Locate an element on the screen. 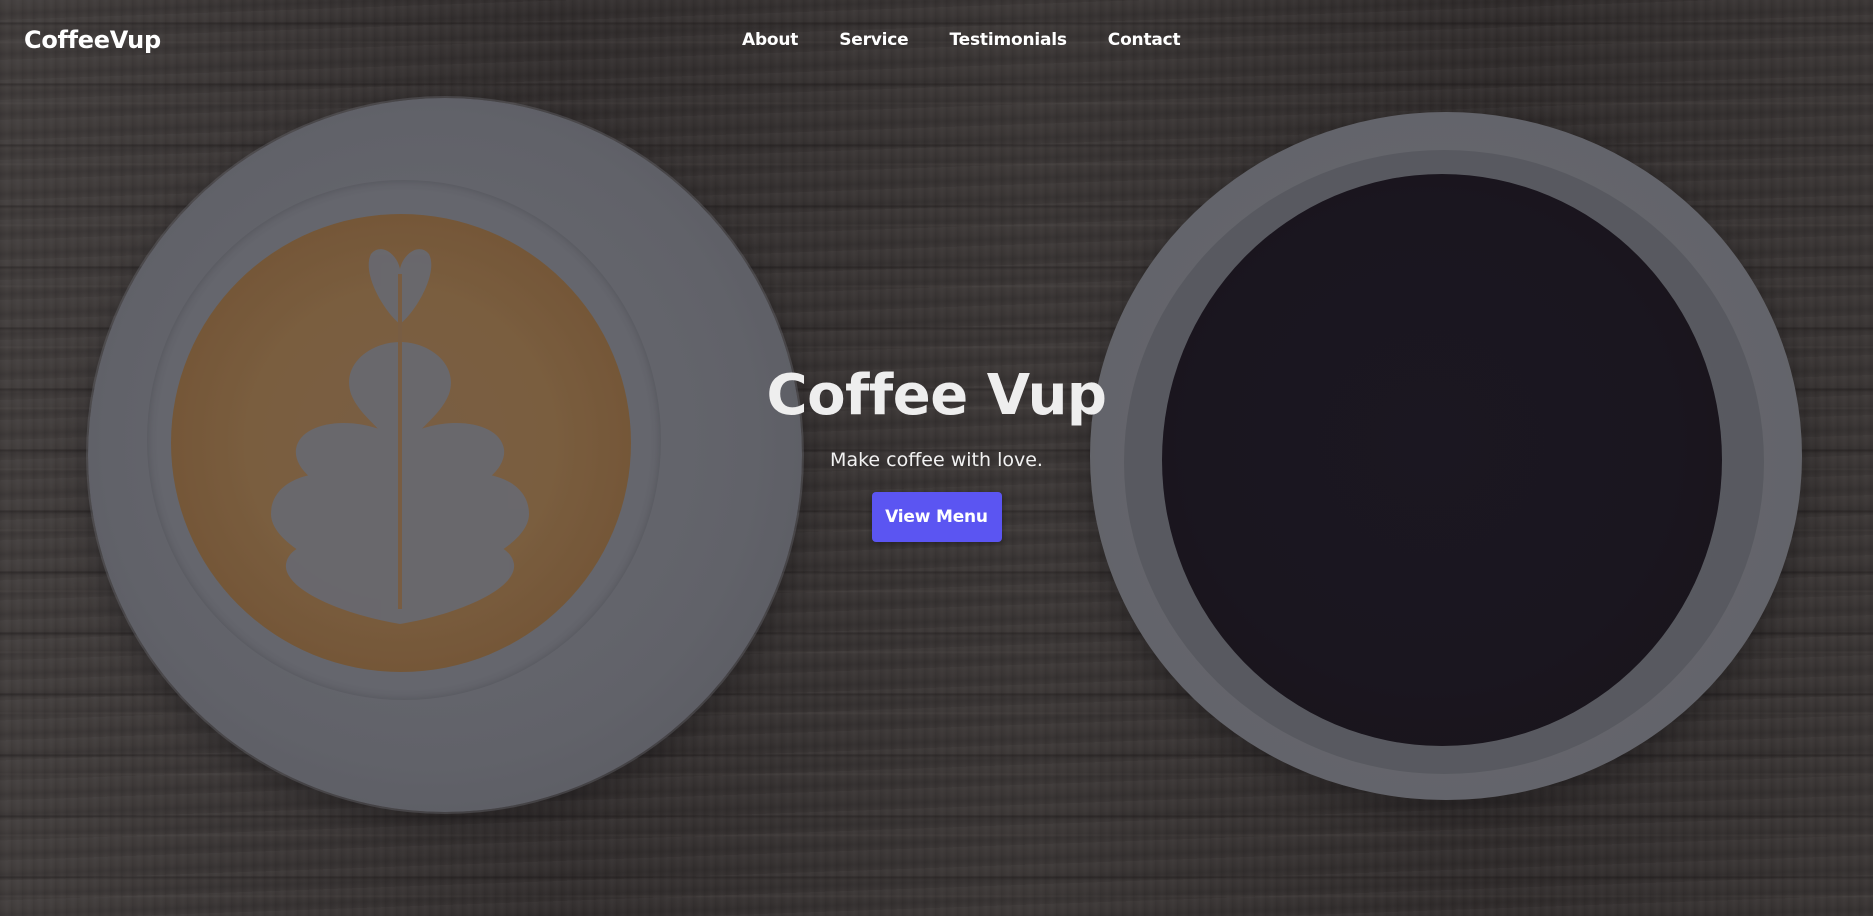 The height and width of the screenshot is (916, 1873). nav-links: About Service Testimonials Contact is located at coordinates (981, 40).